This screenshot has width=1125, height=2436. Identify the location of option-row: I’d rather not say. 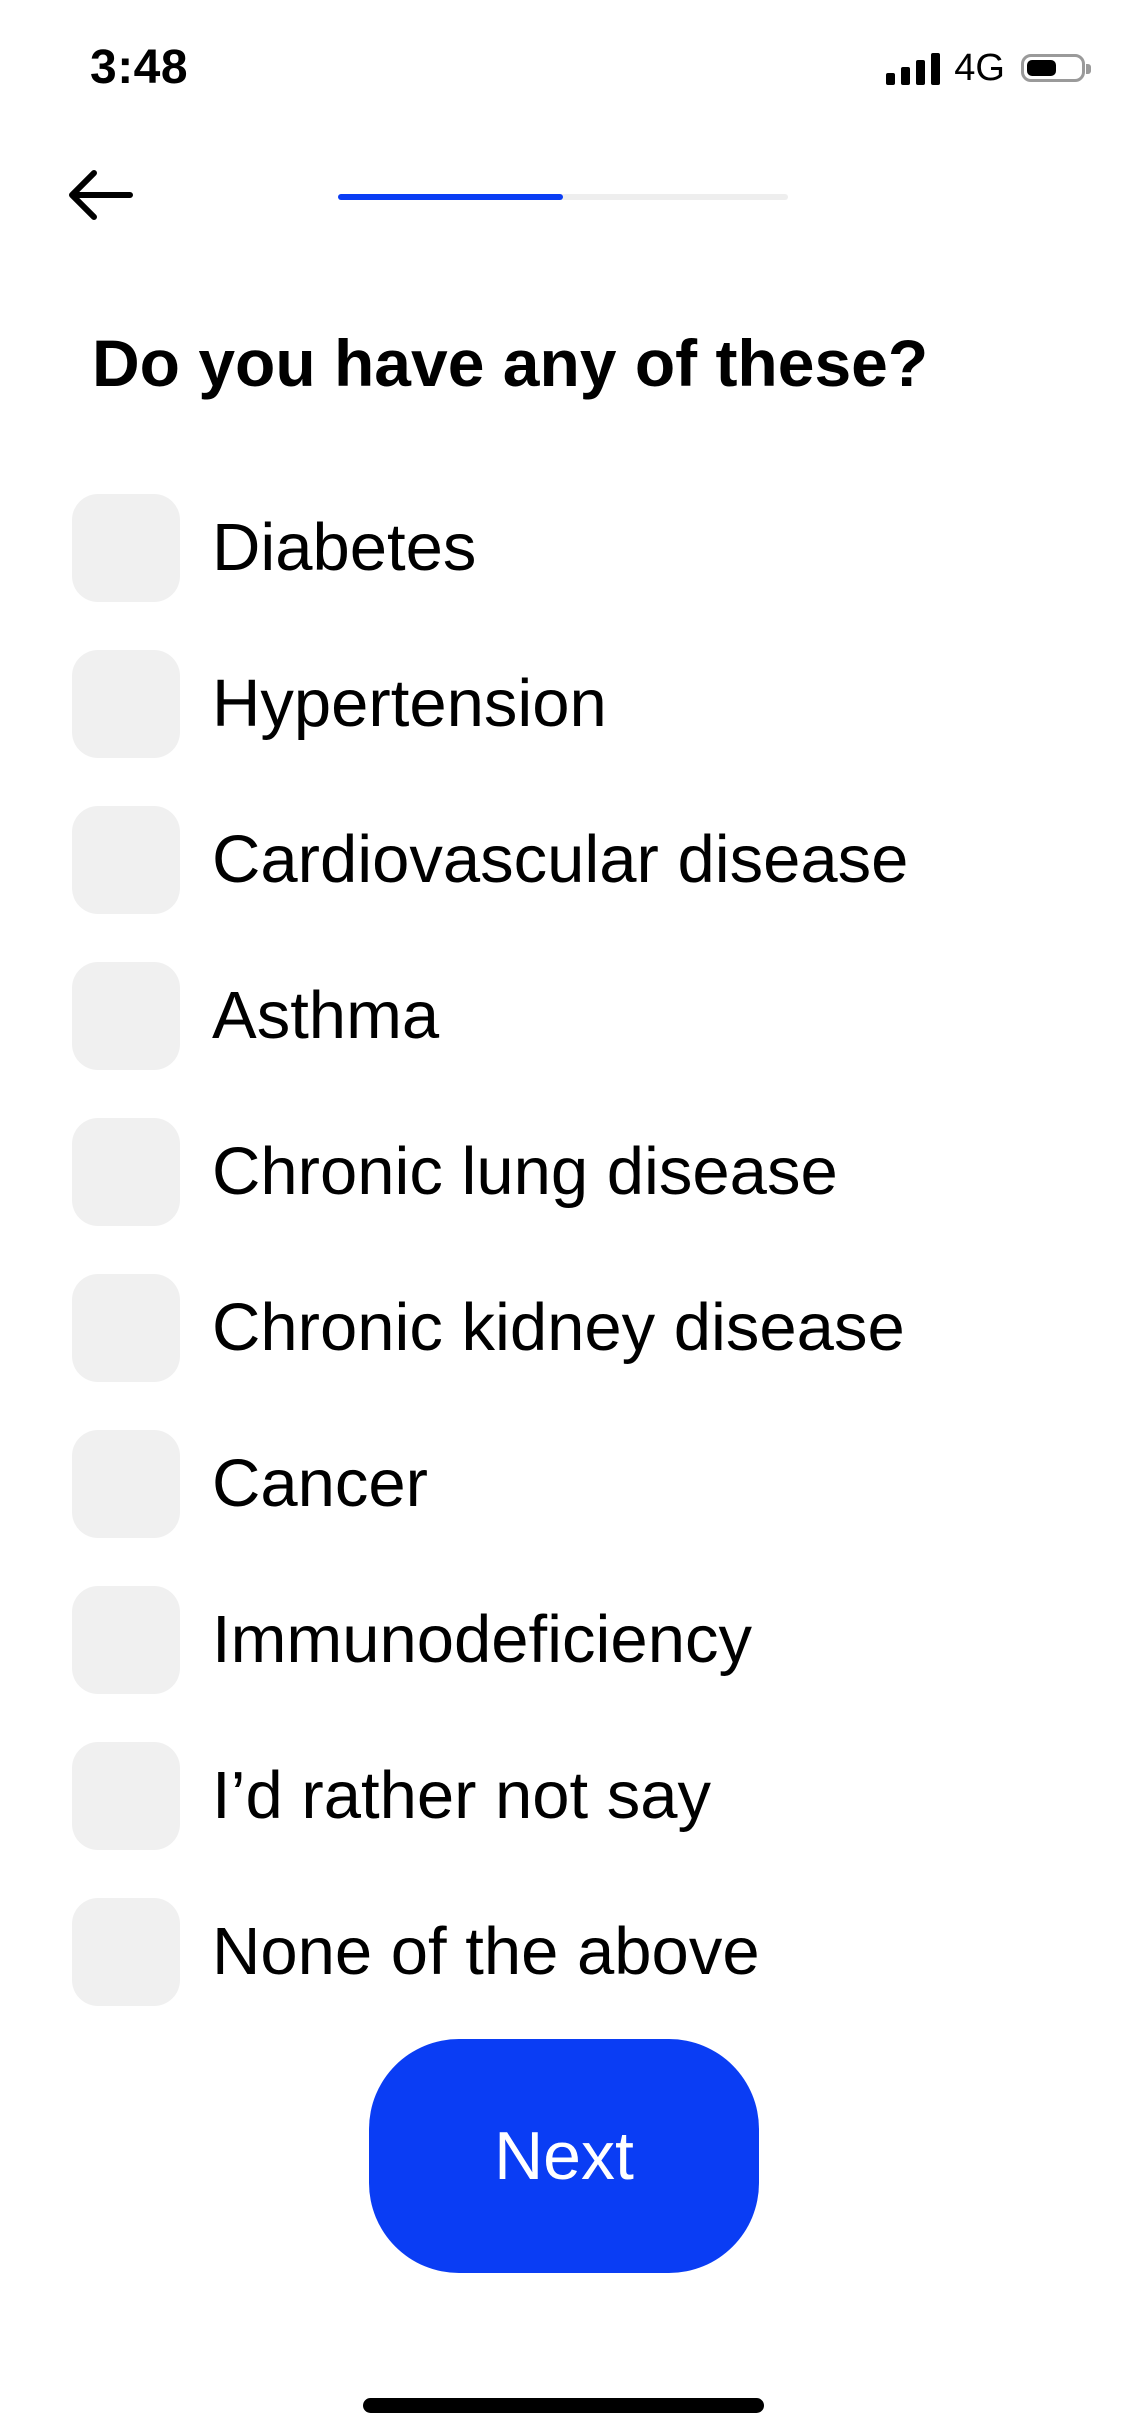
(572, 1820).